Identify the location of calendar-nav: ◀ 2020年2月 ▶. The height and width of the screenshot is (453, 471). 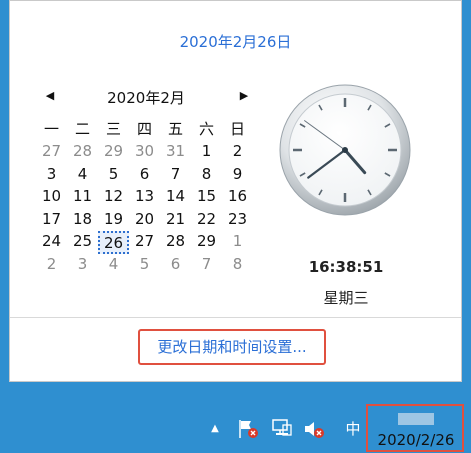
(146, 99).